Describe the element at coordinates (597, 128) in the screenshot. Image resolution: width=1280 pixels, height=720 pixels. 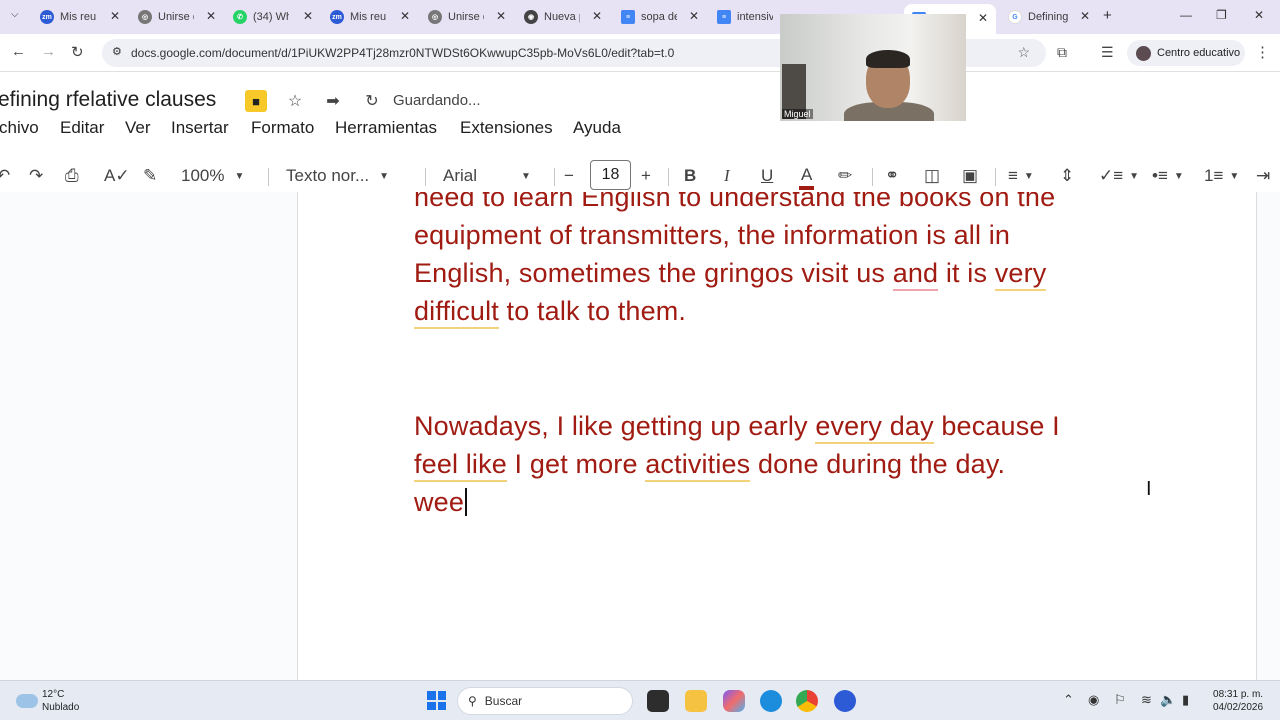
I see `menu-ayuda: Ayuda` at that location.